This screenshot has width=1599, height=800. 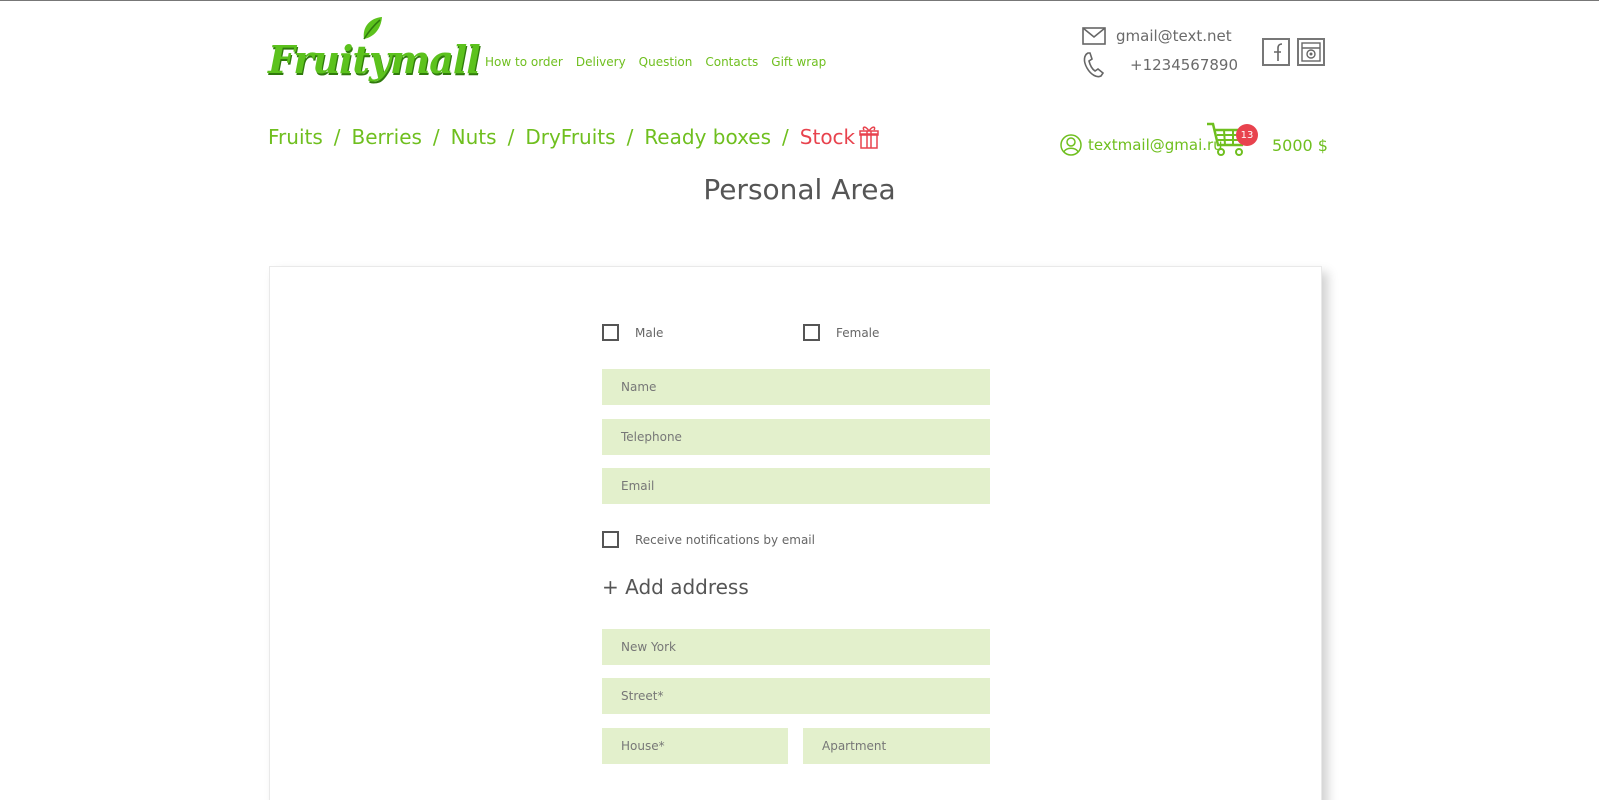 I want to click on contact-email: gmail@text.net, so click(x=1157, y=36).